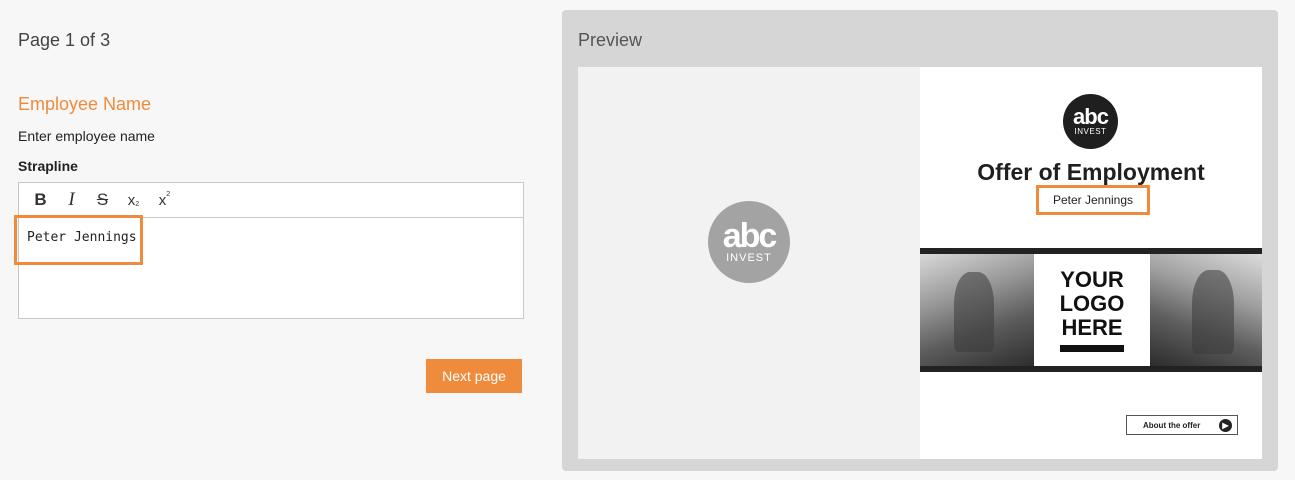  What do you see at coordinates (48, 166) in the screenshot?
I see `strapline-label: Strapline` at bounding box center [48, 166].